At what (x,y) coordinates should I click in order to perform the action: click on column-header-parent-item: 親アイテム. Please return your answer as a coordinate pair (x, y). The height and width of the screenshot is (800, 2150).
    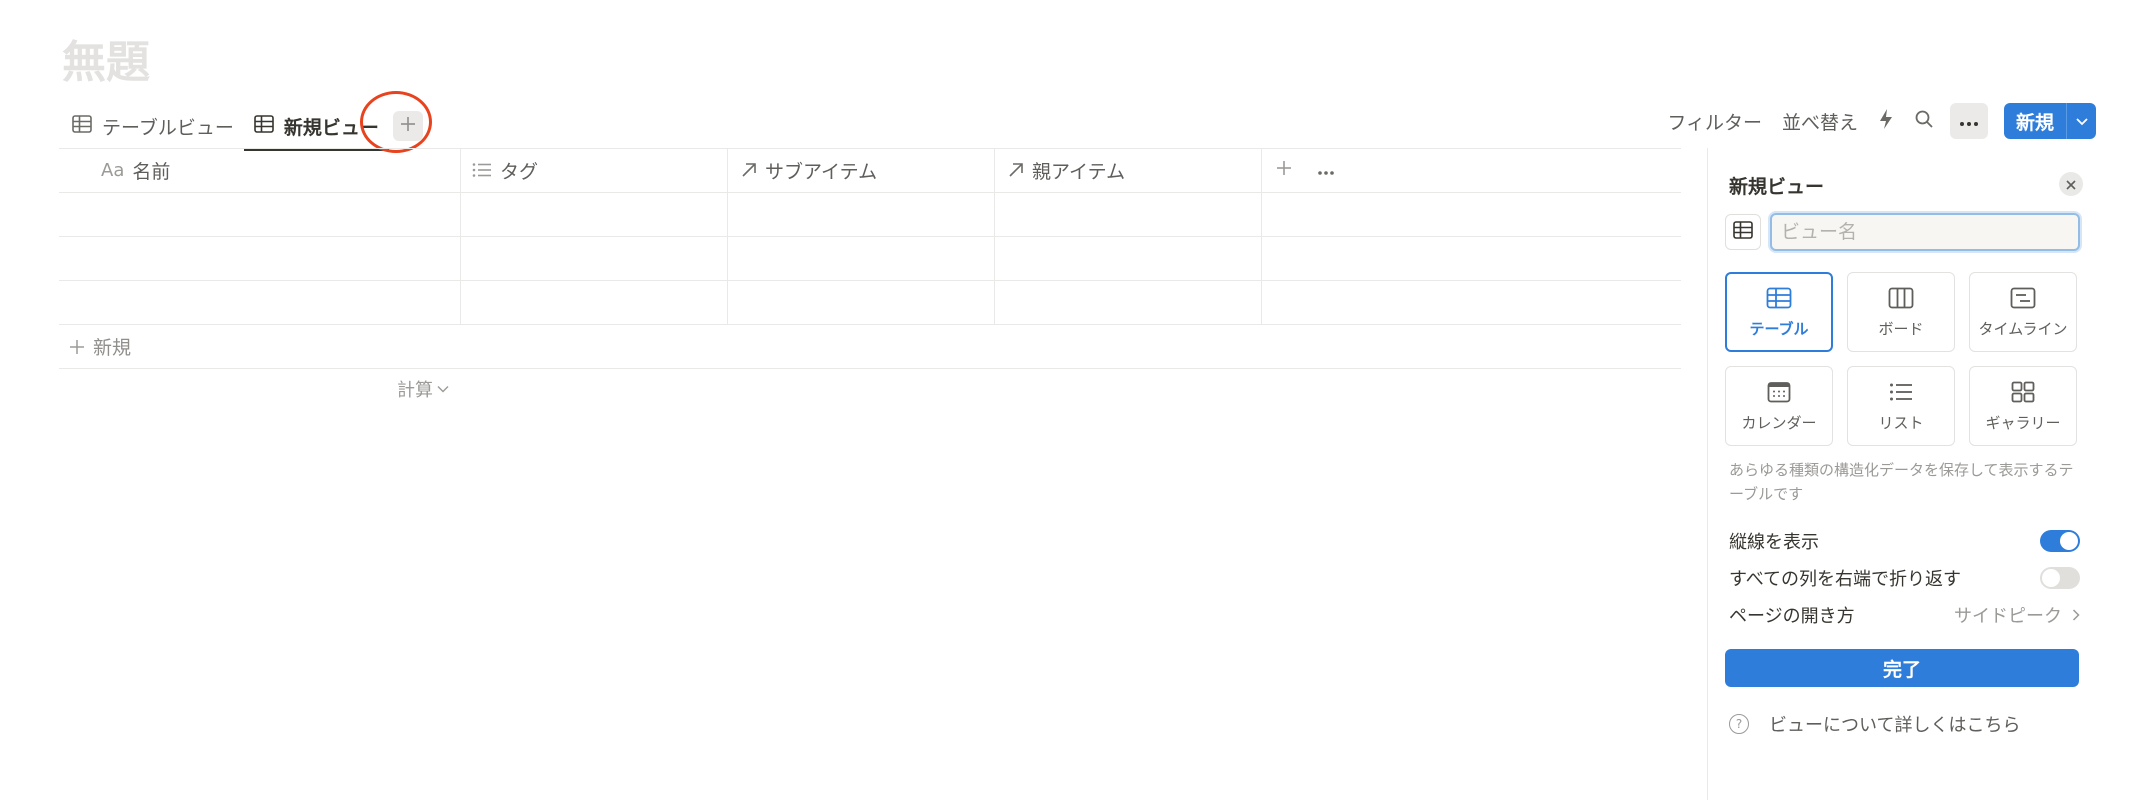
    Looking at the image, I should click on (1066, 170).